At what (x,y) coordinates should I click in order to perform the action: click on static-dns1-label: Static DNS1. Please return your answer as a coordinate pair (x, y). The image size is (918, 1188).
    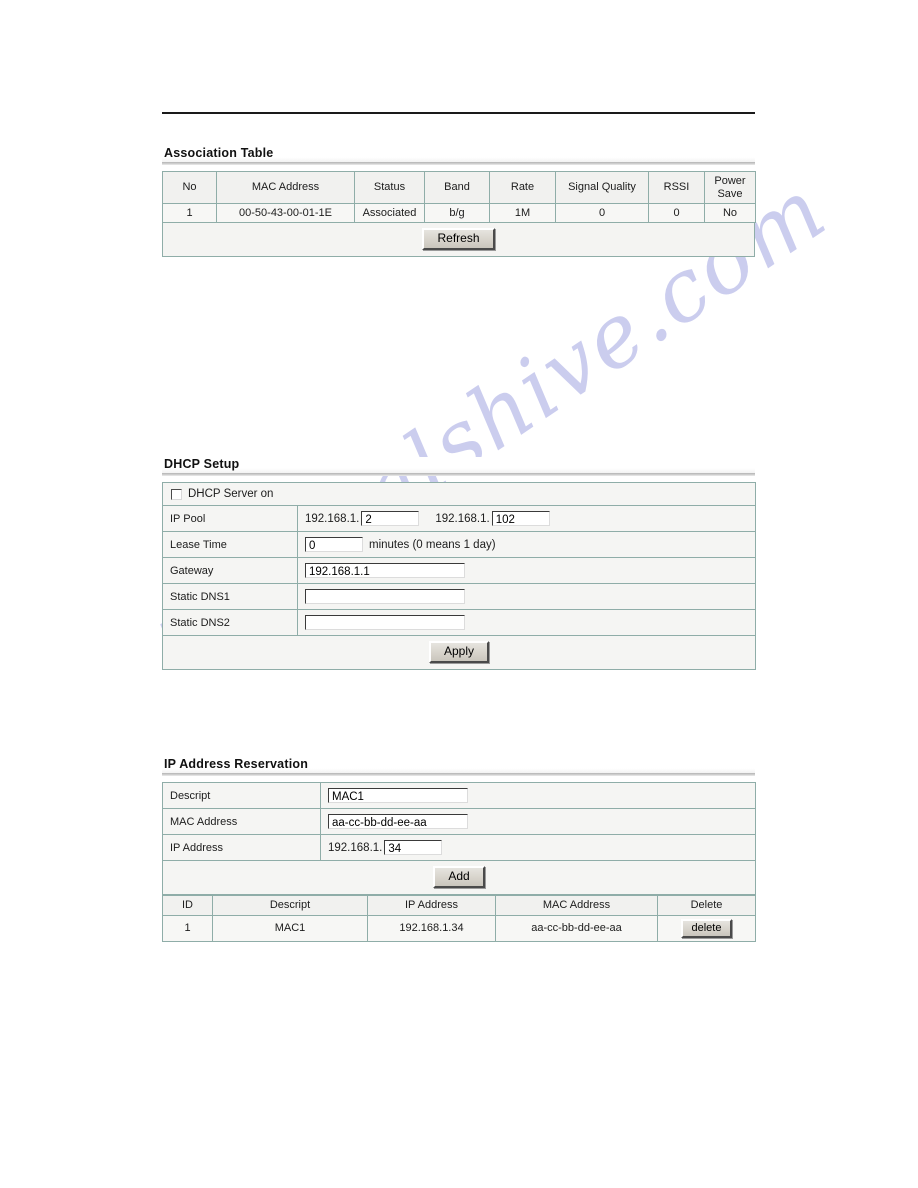
    Looking at the image, I should click on (230, 597).